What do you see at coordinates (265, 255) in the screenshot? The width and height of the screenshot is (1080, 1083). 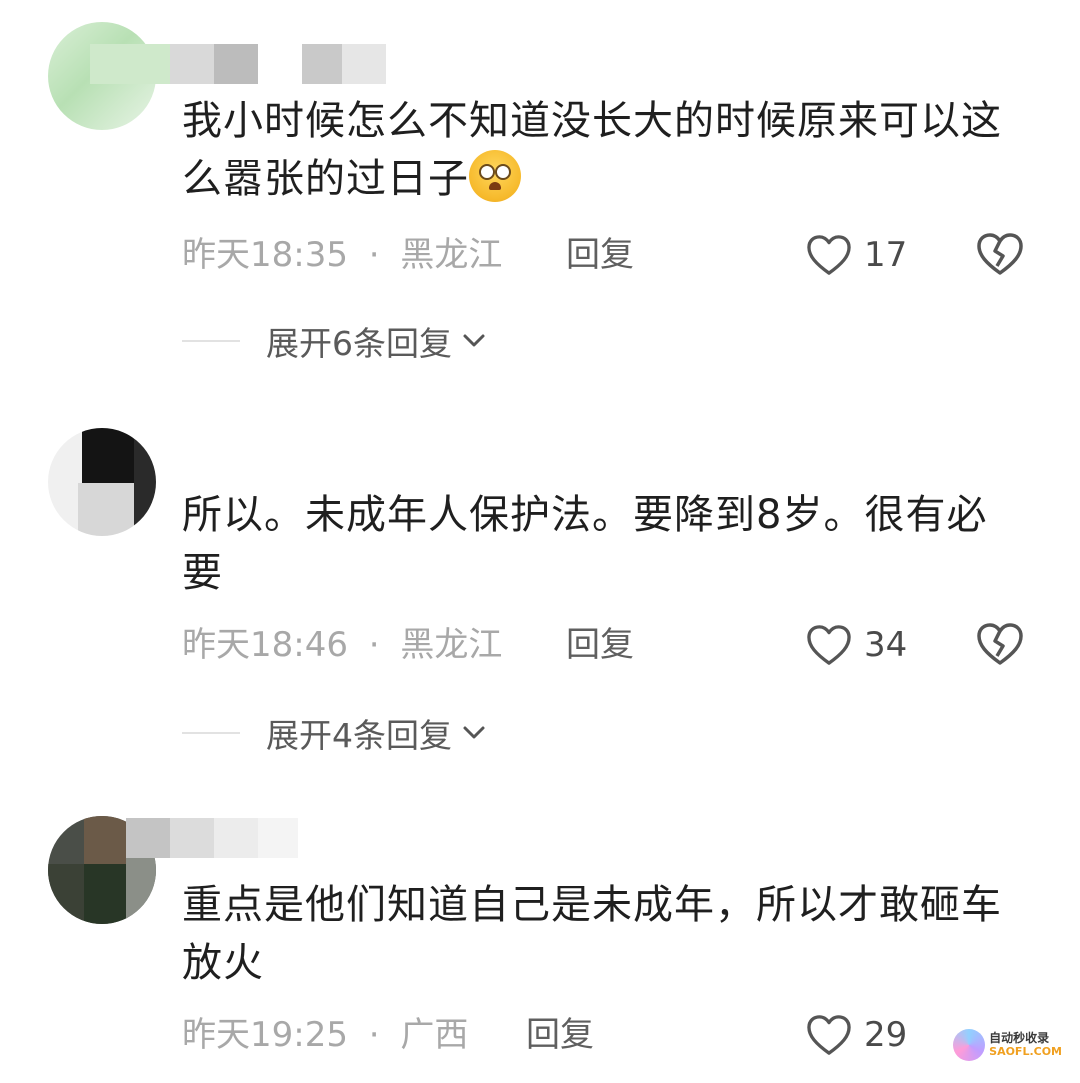 I see `comment-time: 昨天18:35` at bounding box center [265, 255].